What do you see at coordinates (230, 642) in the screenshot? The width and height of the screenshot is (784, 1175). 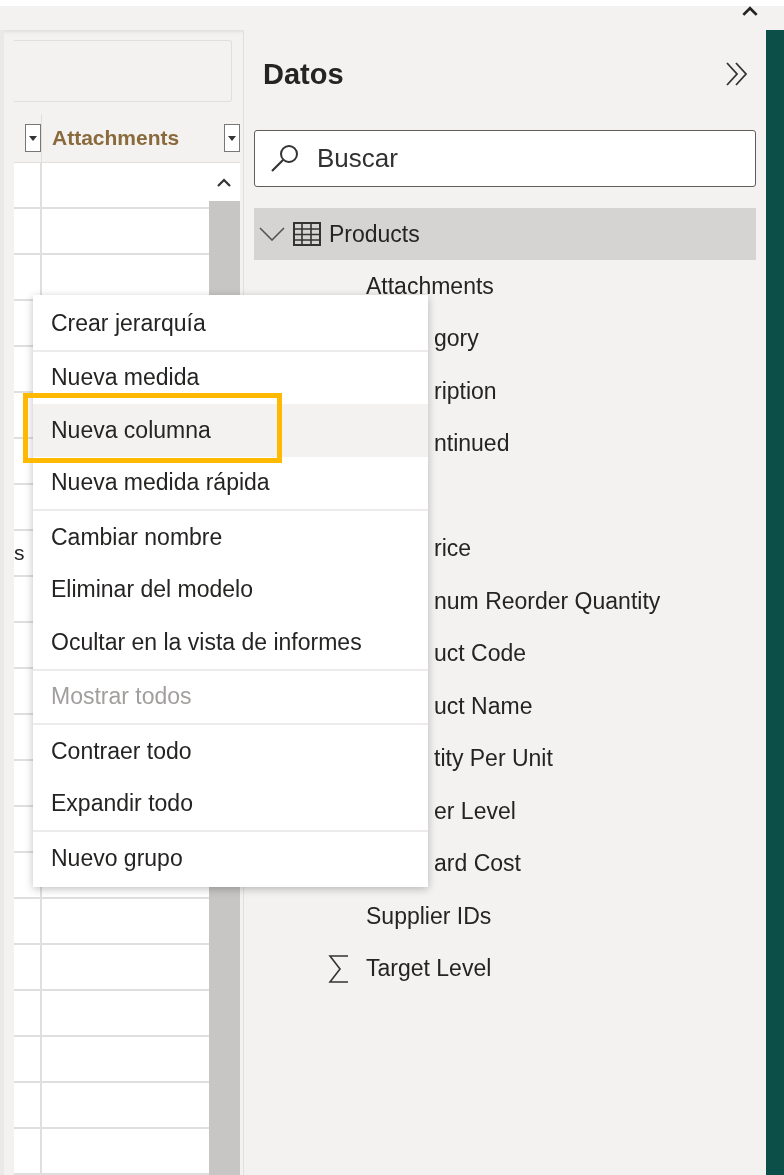 I see `menu-item: Ocultar en la vista de informes` at bounding box center [230, 642].